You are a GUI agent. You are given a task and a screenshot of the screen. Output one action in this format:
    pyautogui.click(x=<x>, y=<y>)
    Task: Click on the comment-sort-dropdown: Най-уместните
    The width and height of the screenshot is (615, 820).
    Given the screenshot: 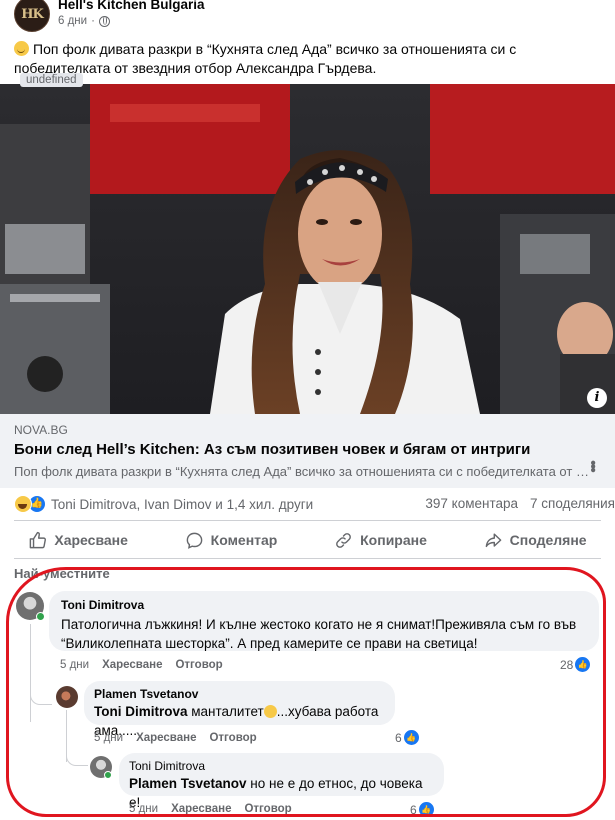 What is the action you would take?
    pyautogui.click(x=62, y=573)
    